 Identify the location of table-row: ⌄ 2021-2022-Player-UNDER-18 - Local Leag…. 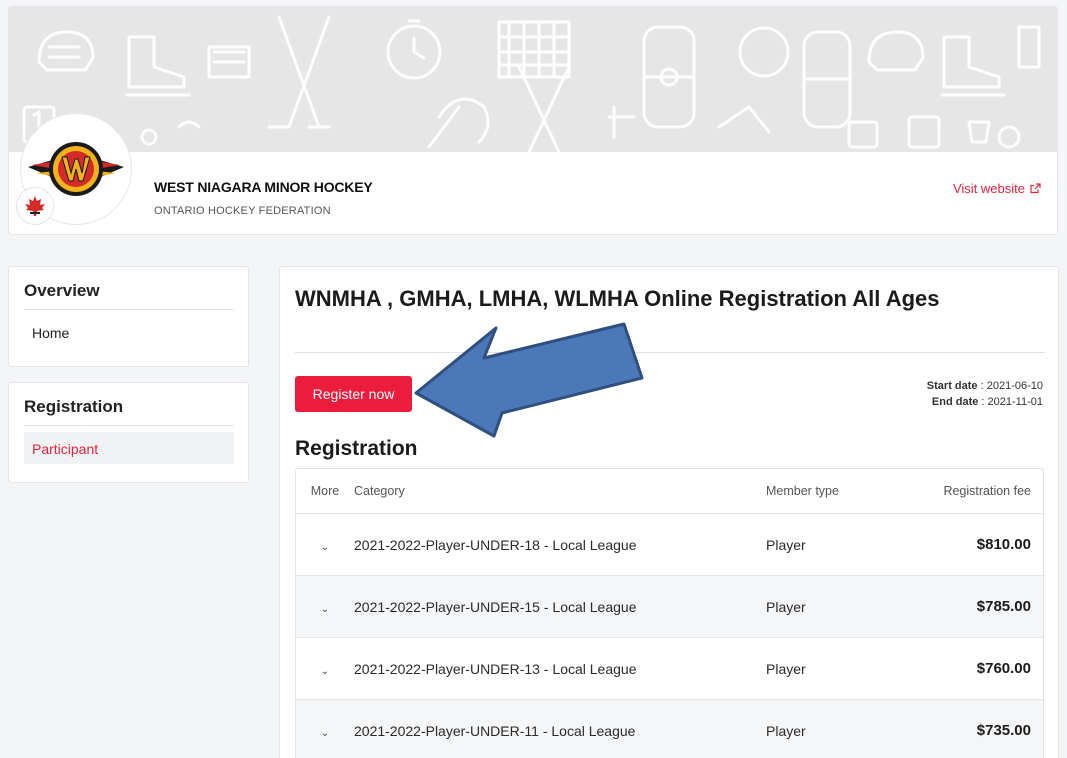
(669, 544).